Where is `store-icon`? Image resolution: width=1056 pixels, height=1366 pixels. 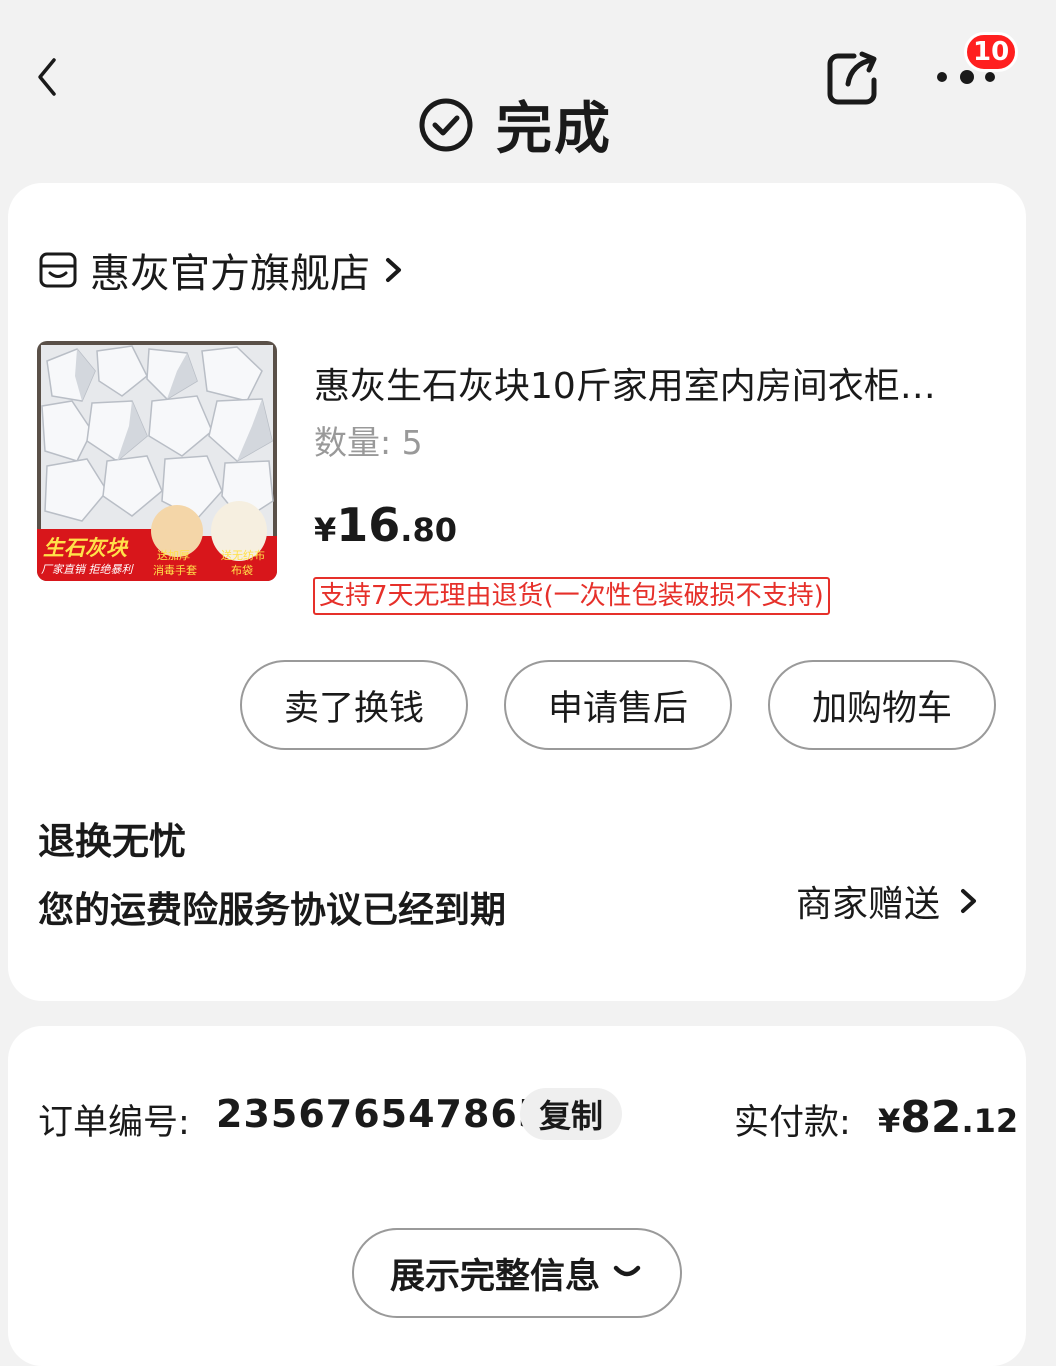 store-icon is located at coordinates (58, 270).